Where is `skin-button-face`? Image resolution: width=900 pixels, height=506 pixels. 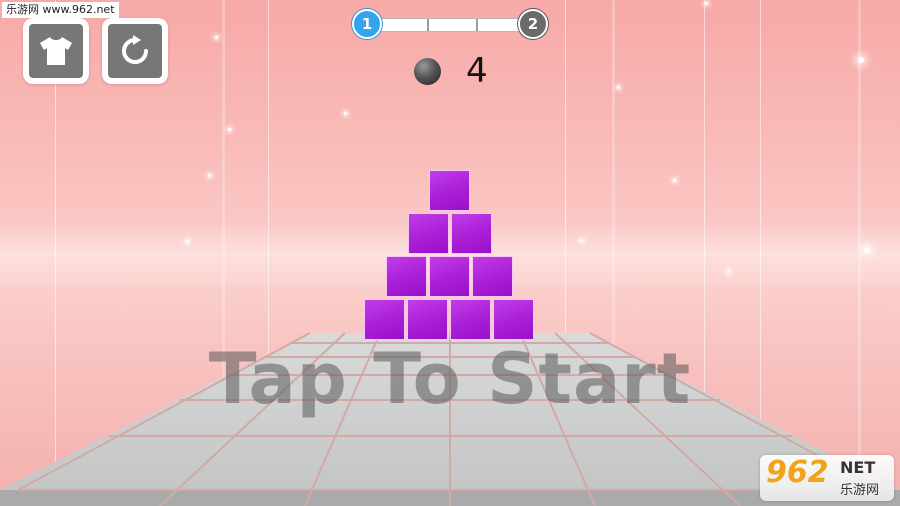
skin-button-face is located at coordinates (56, 51).